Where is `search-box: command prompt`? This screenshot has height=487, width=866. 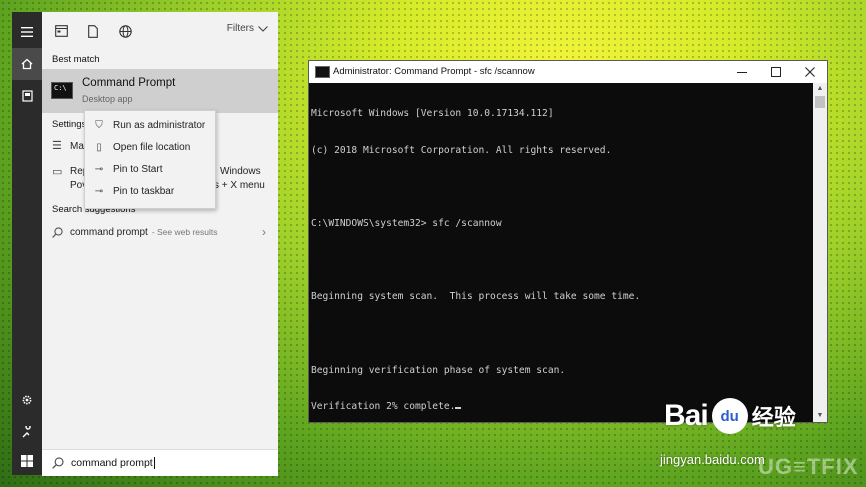
search-box: command prompt is located at coordinates (160, 462).